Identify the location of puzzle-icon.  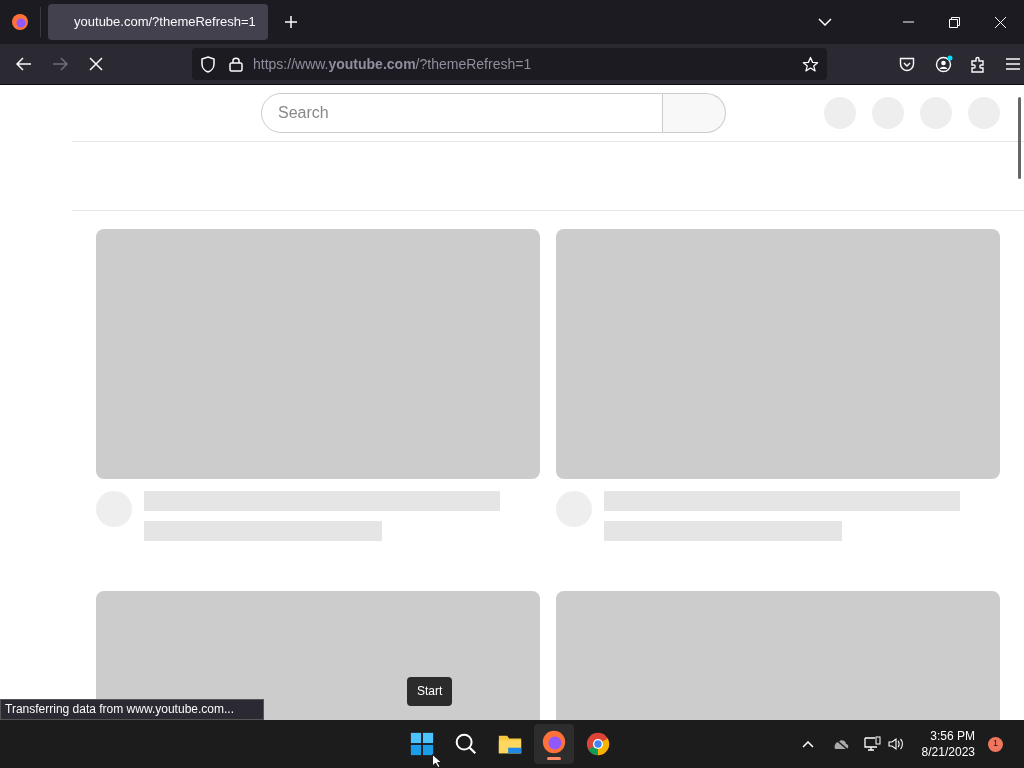
(978, 64).